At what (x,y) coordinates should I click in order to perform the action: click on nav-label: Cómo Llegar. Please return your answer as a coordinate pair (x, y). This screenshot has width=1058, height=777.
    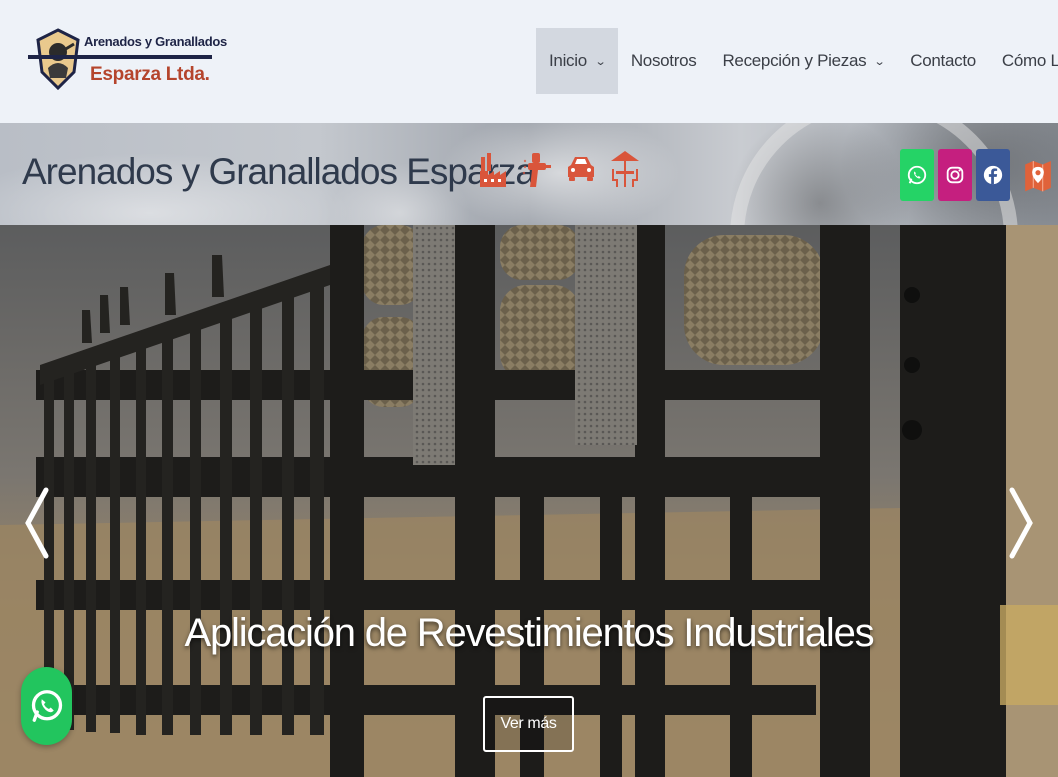
    Looking at the image, I should click on (1029, 60).